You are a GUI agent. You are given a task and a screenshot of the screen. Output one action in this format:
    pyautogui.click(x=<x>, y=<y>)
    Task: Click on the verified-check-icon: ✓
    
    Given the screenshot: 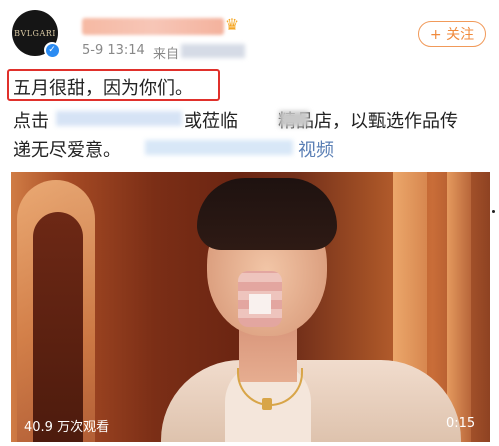 What is the action you would take?
    pyautogui.click(x=52, y=50)
    